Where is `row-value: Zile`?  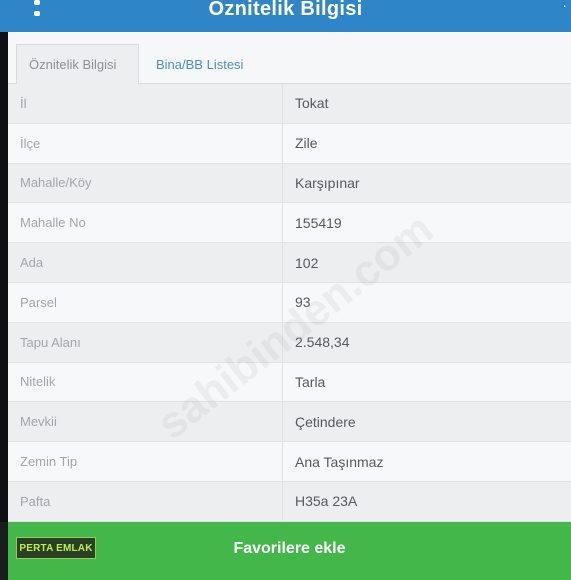 row-value: Zile is located at coordinates (306, 143).